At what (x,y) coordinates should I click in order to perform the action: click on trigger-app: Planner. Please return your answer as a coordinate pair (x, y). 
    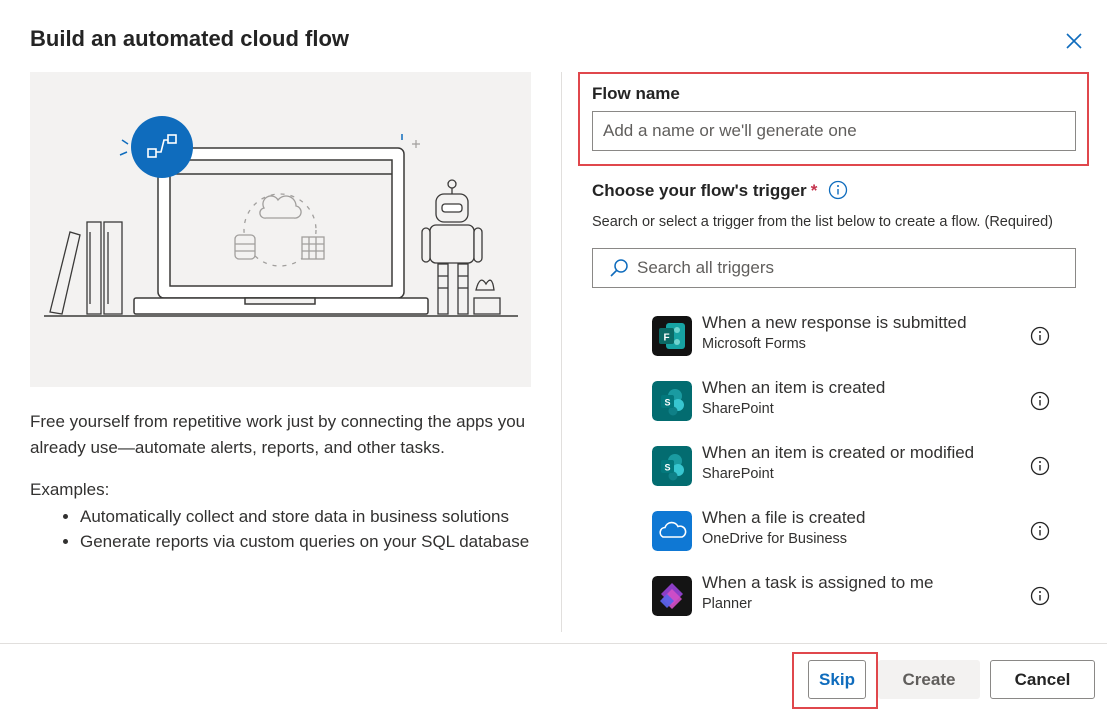
    Looking at the image, I should click on (727, 604).